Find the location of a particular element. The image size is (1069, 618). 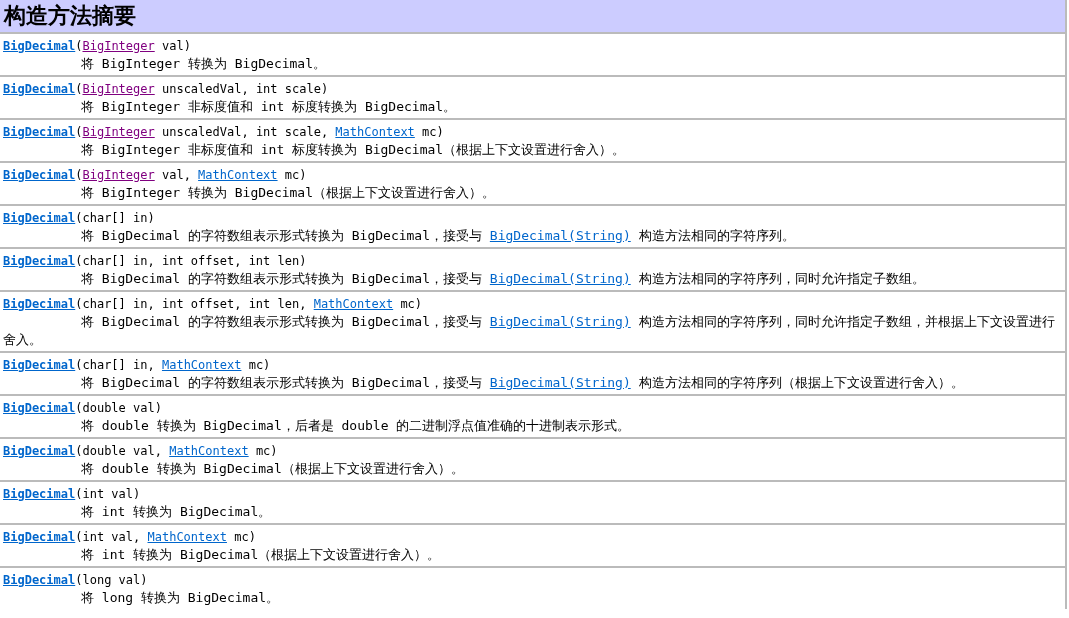

section-title: 构造方法摘要 is located at coordinates (532, 16).